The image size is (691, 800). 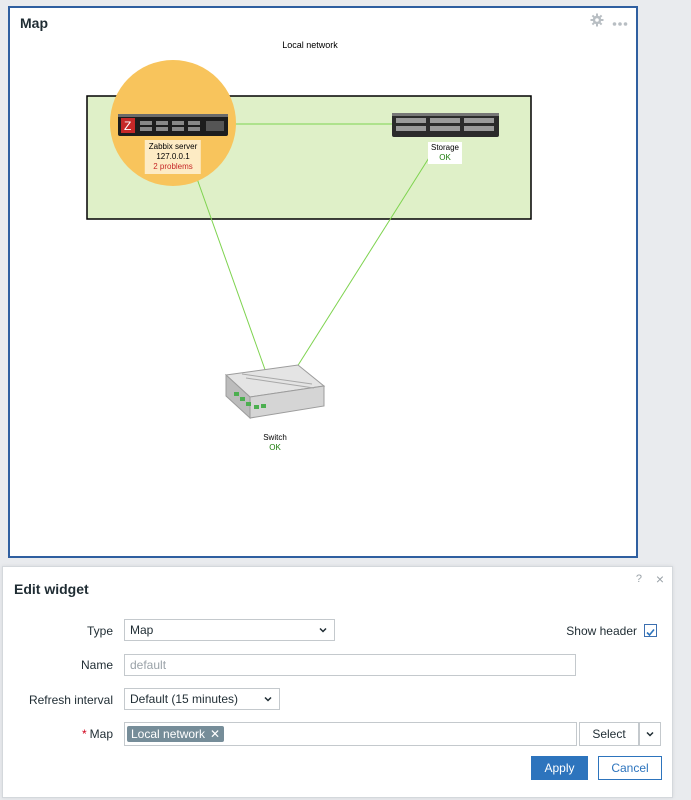 What do you see at coordinates (660, 579) in the screenshot?
I see `close-icon: ×` at bounding box center [660, 579].